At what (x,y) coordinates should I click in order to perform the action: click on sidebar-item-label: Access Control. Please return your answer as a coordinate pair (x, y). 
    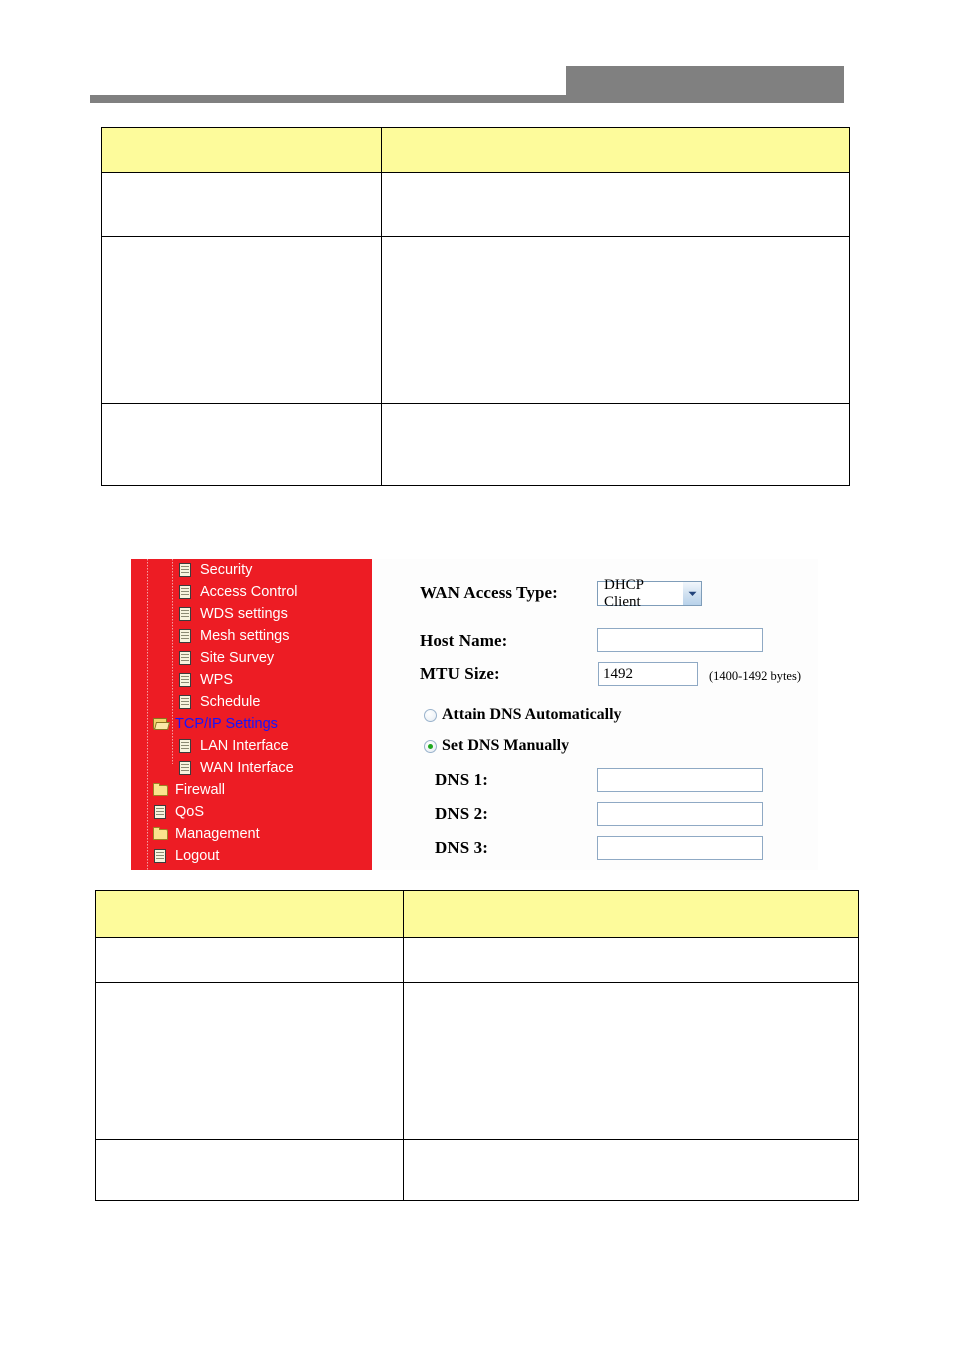
    Looking at the image, I should click on (249, 592).